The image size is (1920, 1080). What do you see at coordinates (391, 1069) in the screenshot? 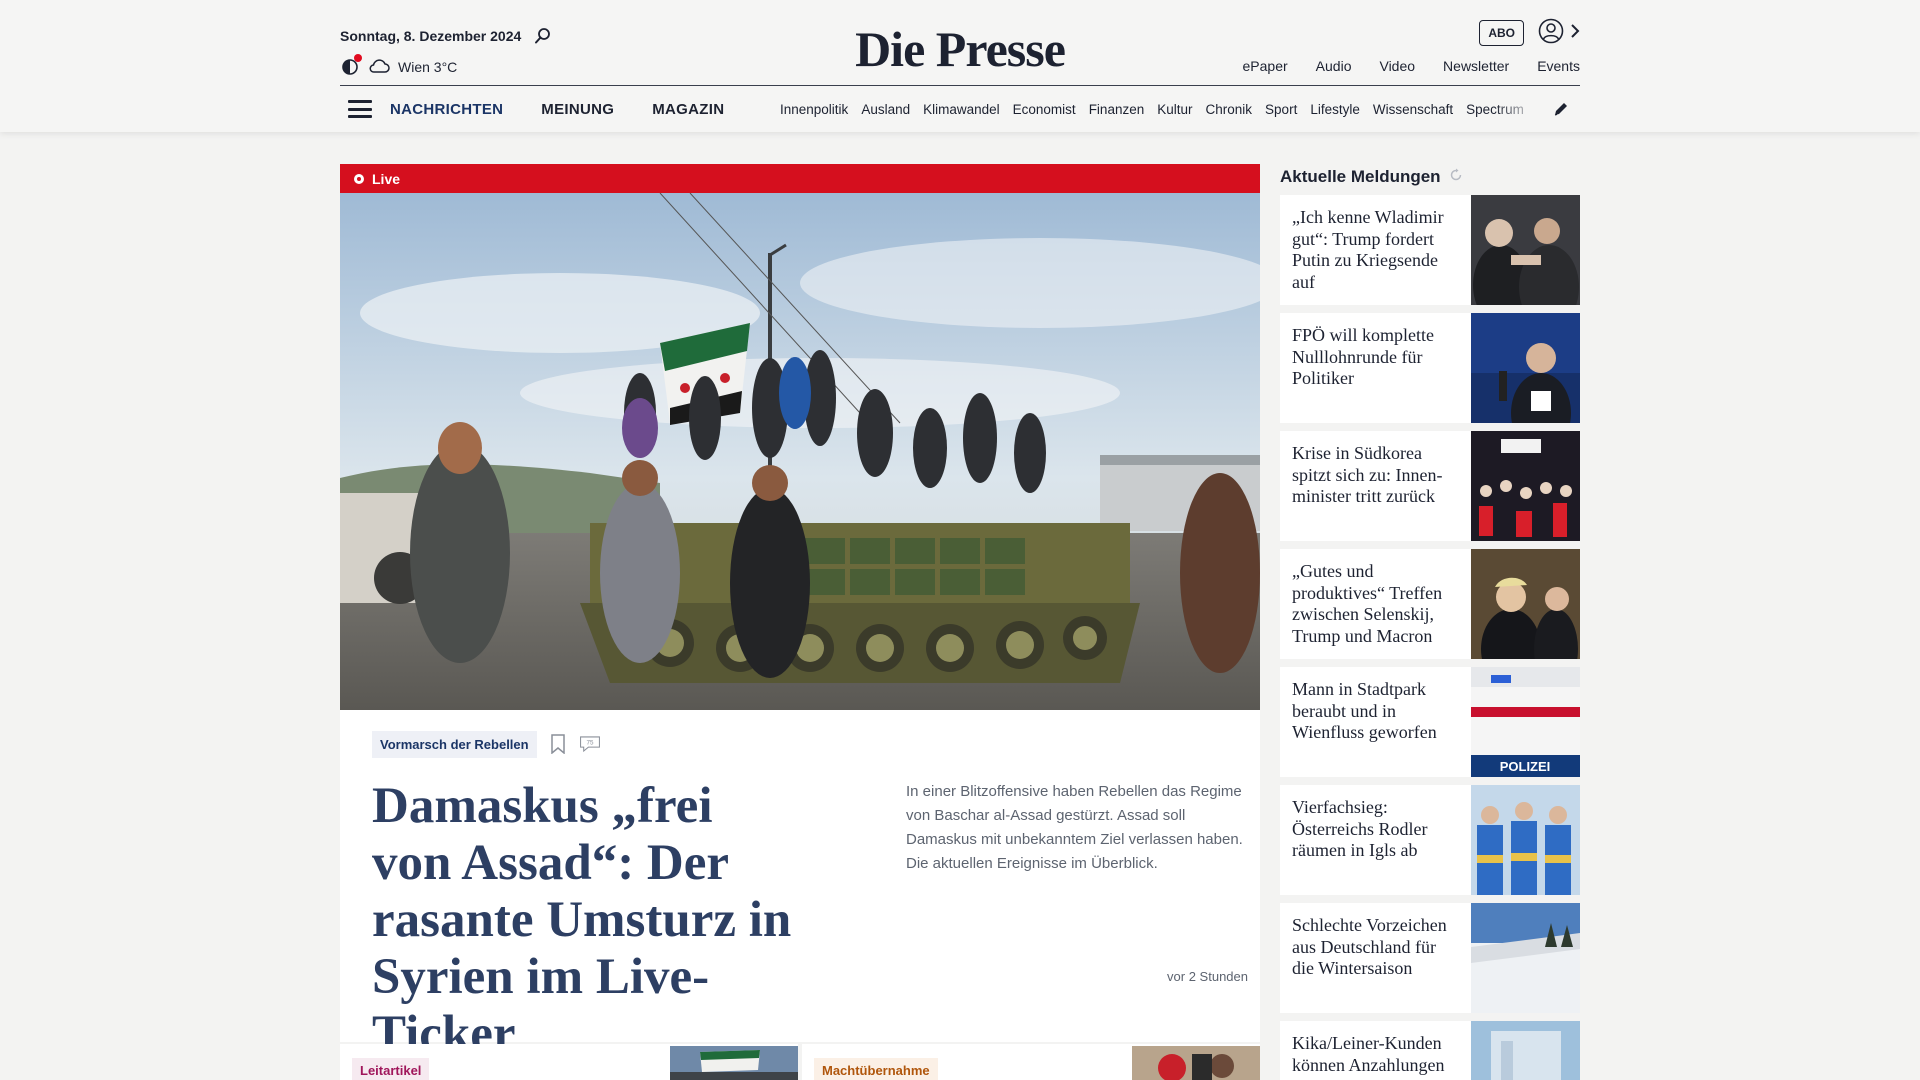
I see `card-tag-leitartikel: Leitartikel` at bounding box center [391, 1069].